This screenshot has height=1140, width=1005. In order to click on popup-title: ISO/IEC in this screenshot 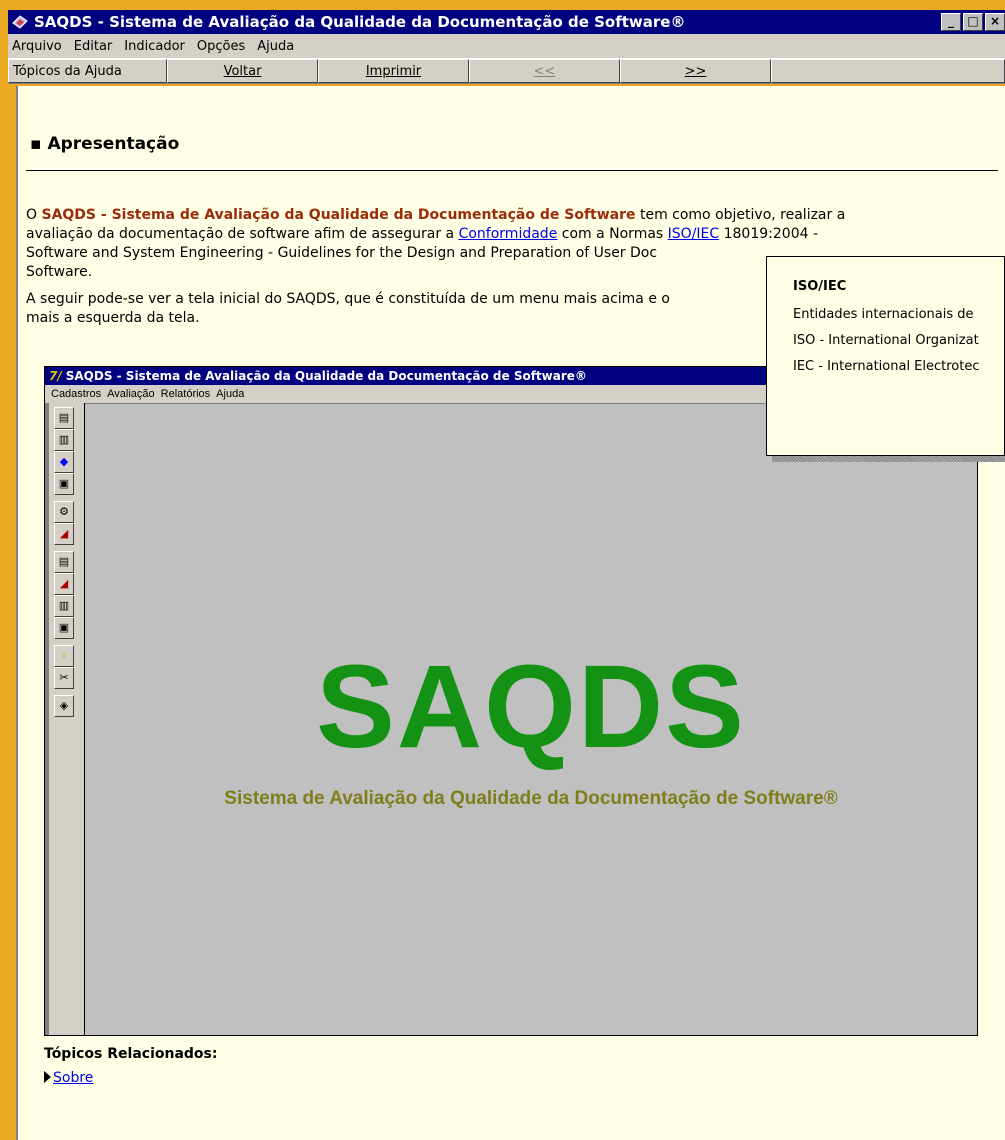, I will do `click(820, 286)`.